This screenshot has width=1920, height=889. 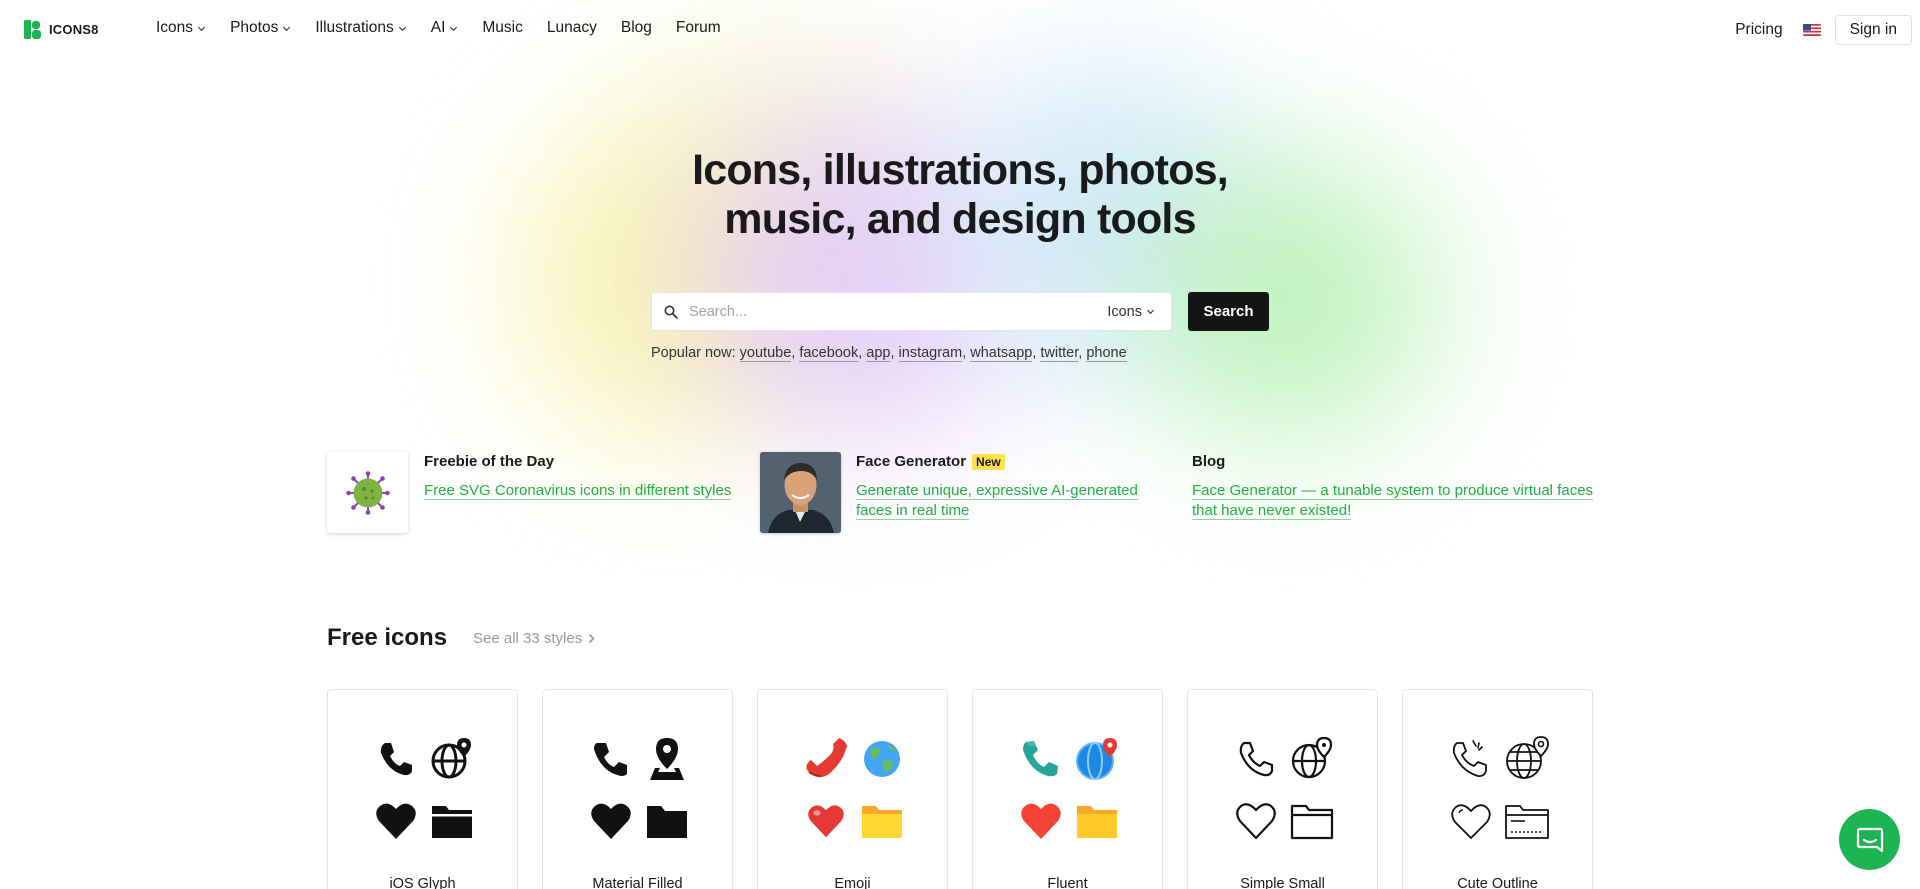 What do you see at coordinates (1873, 30) in the screenshot?
I see `sign-in-button: Sign in` at bounding box center [1873, 30].